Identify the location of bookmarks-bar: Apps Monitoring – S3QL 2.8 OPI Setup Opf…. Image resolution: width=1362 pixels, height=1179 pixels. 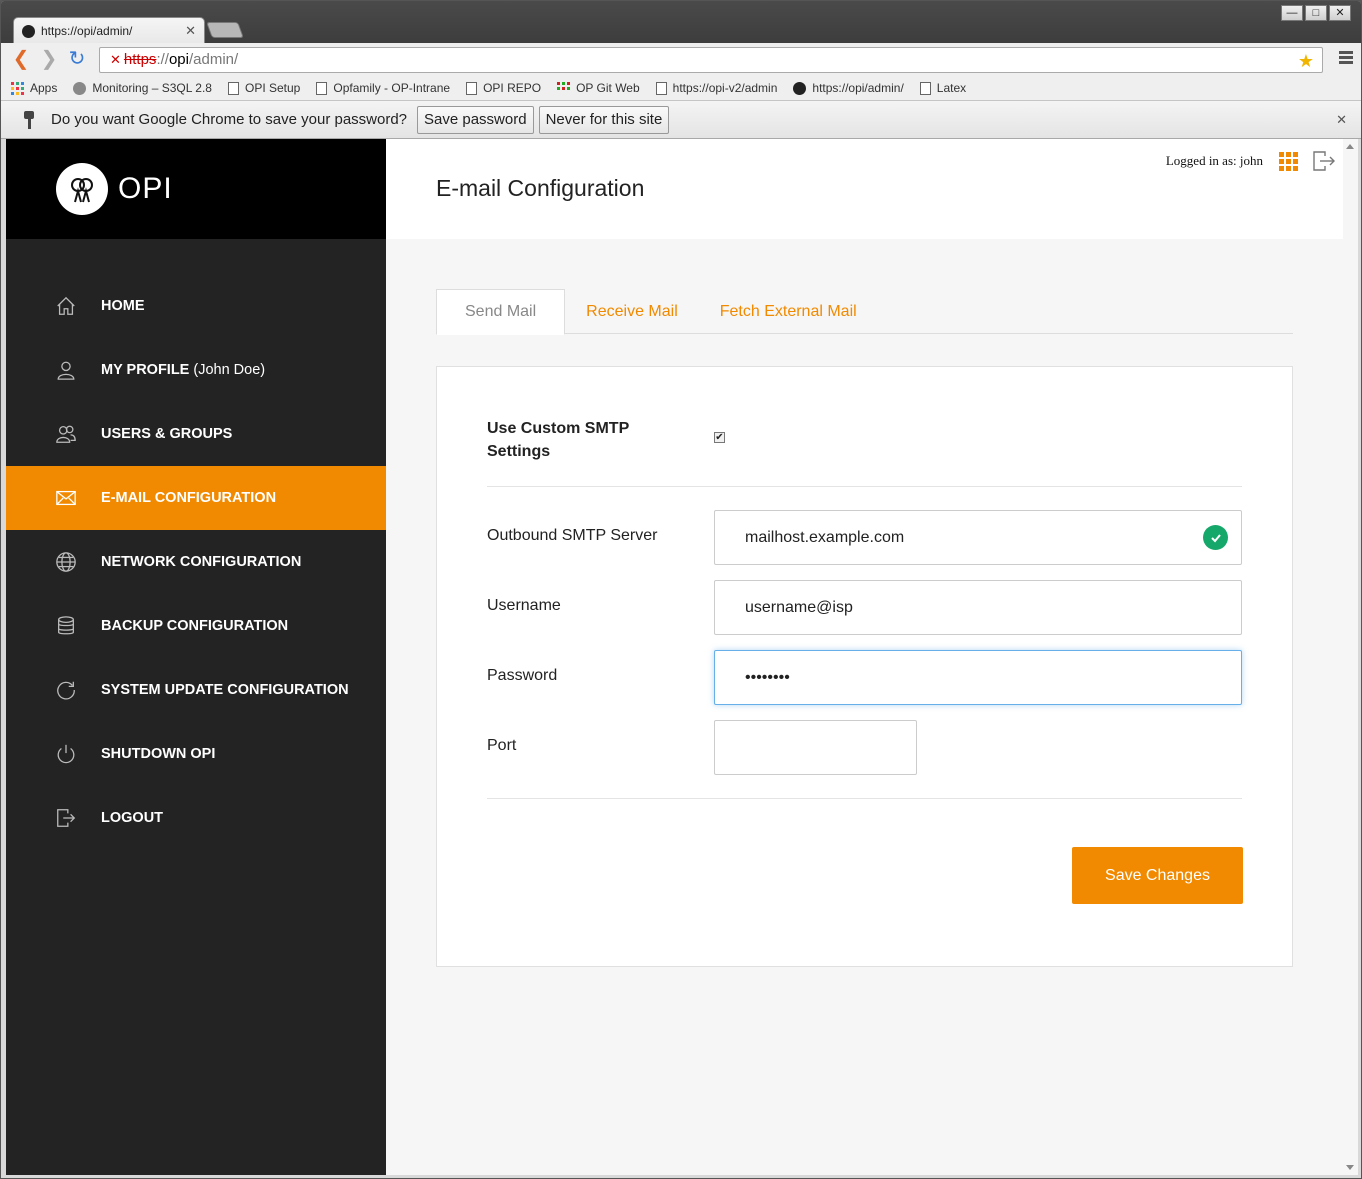
(681, 88).